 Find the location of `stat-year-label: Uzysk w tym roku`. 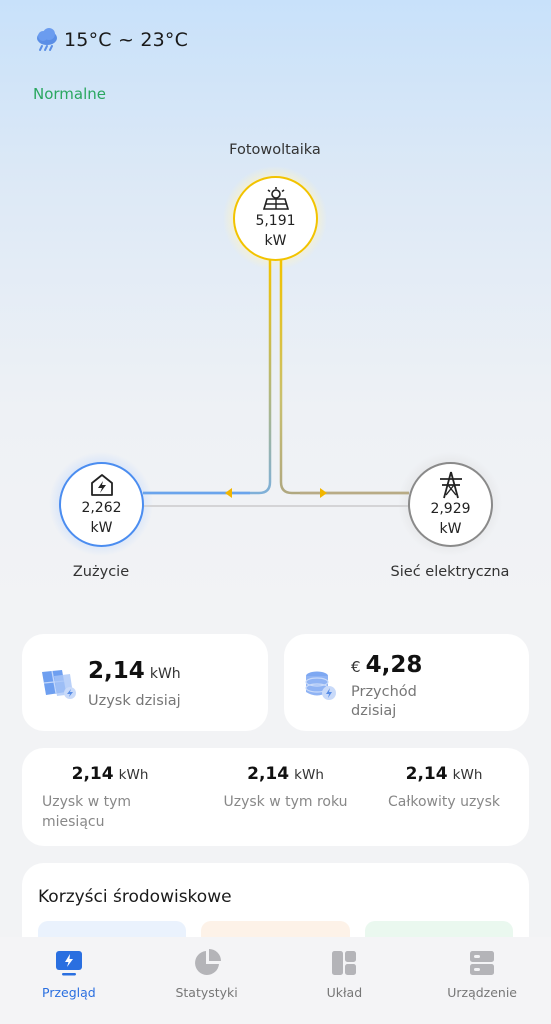

stat-year-label: Uzysk w tym roku is located at coordinates (285, 802).